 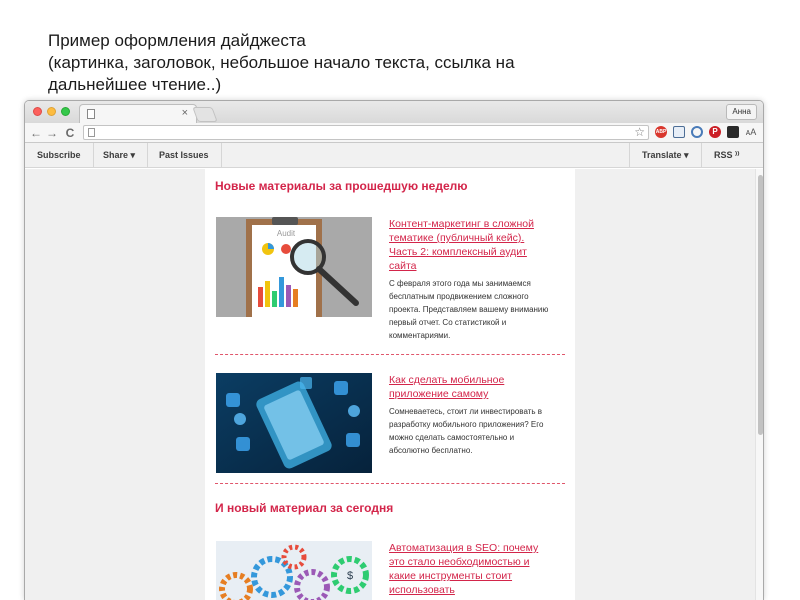 What do you see at coordinates (760, 305) in the screenshot?
I see `scrollbar-thumb` at bounding box center [760, 305].